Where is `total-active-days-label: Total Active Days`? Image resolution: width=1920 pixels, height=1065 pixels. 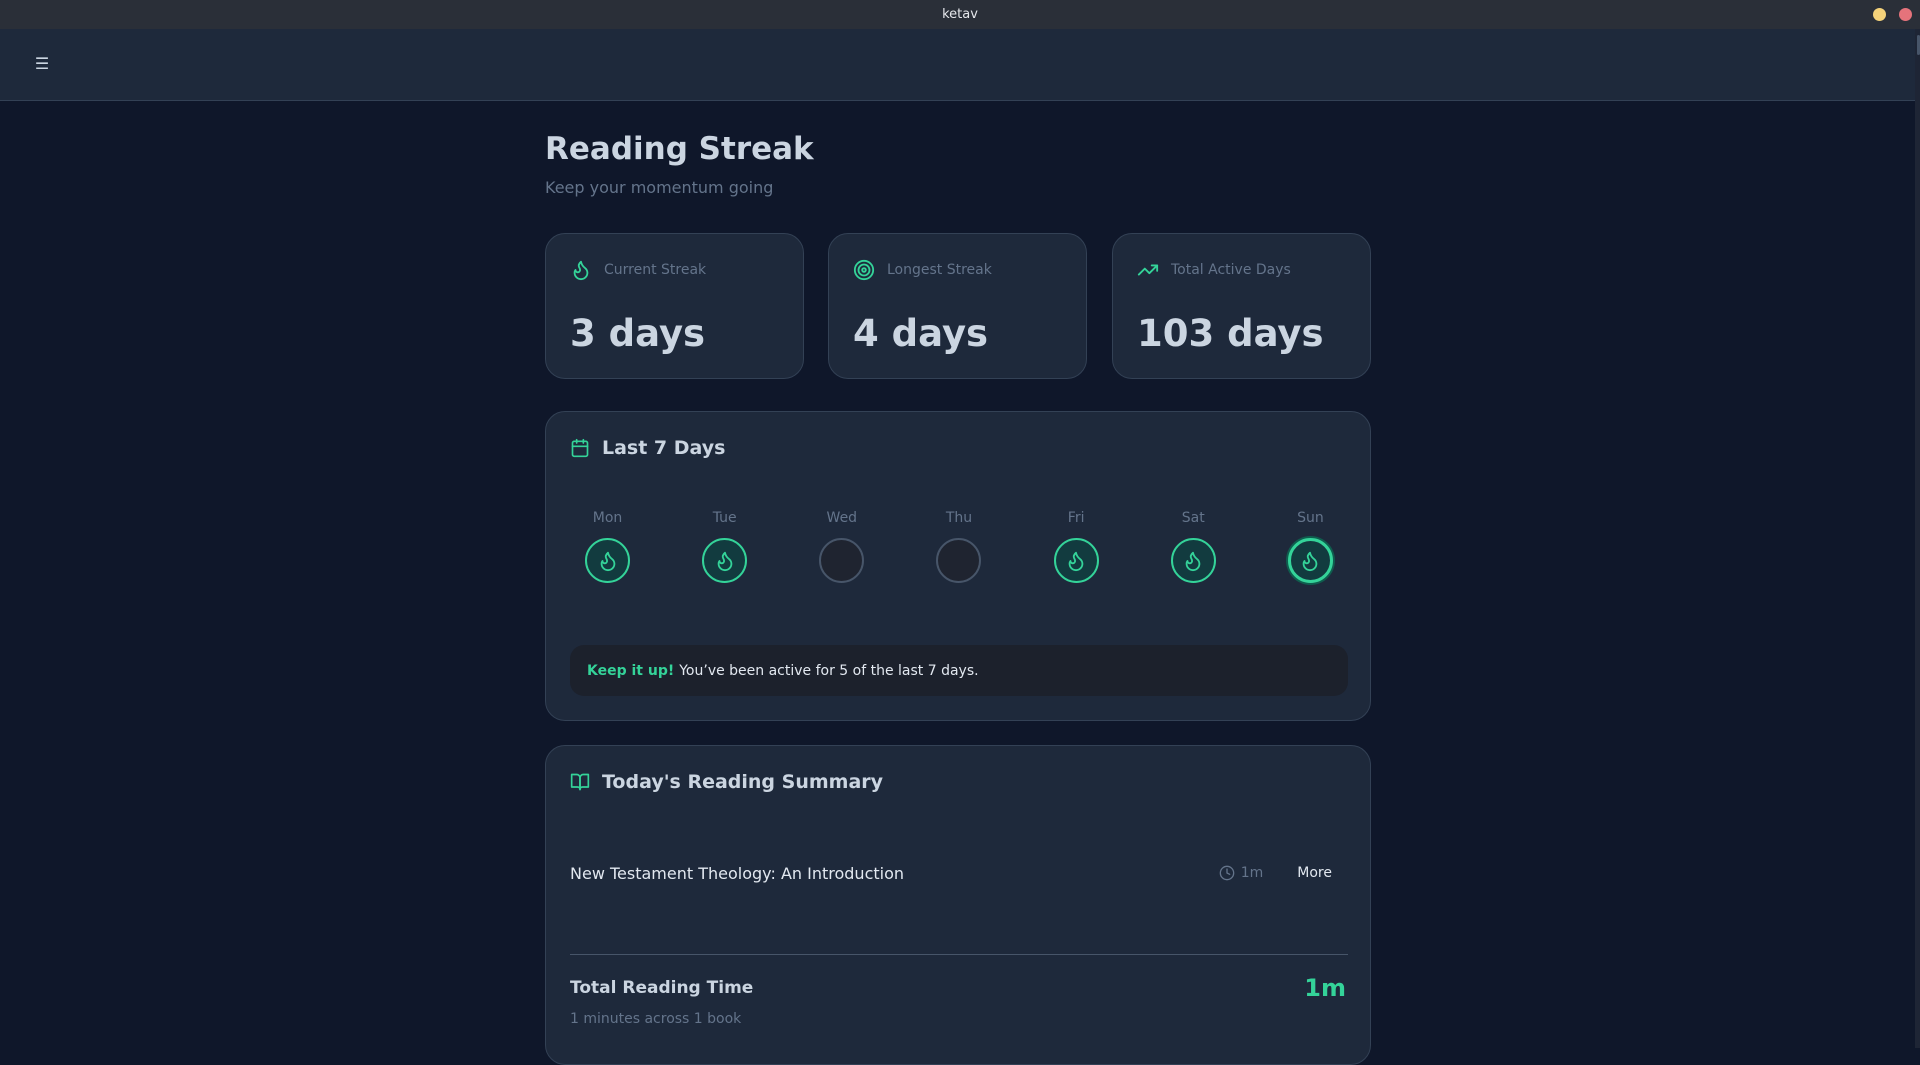
total-active-days-label: Total Active Days is located at coordinates (1231, 270).